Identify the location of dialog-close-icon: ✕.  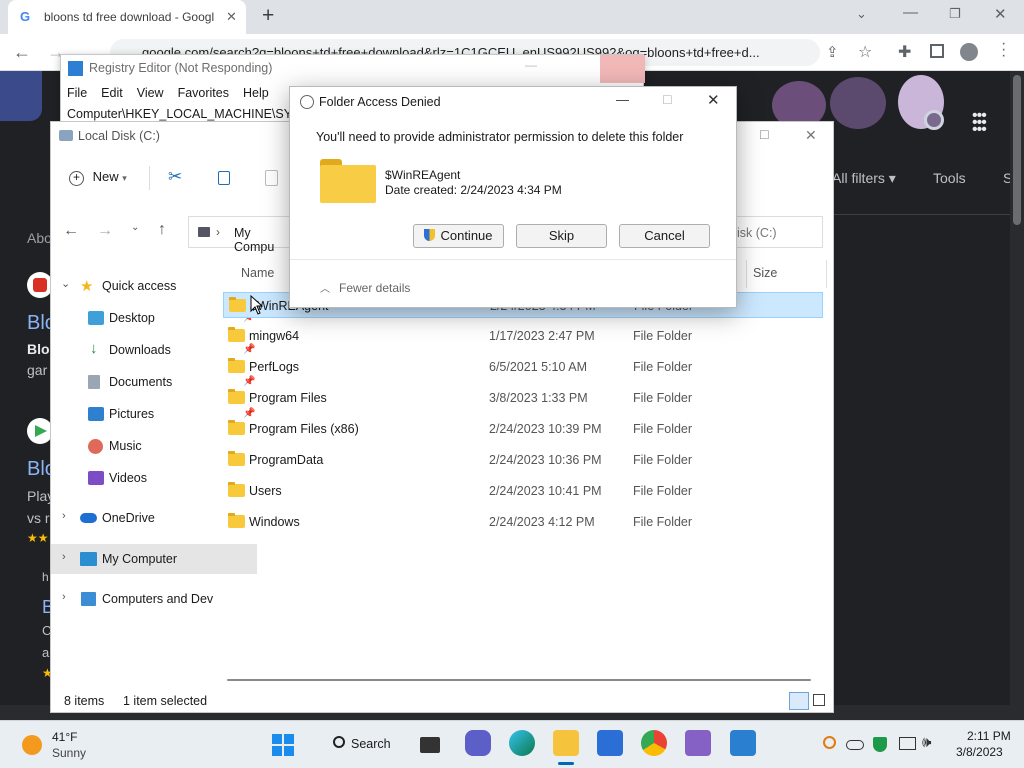
(713, 100).